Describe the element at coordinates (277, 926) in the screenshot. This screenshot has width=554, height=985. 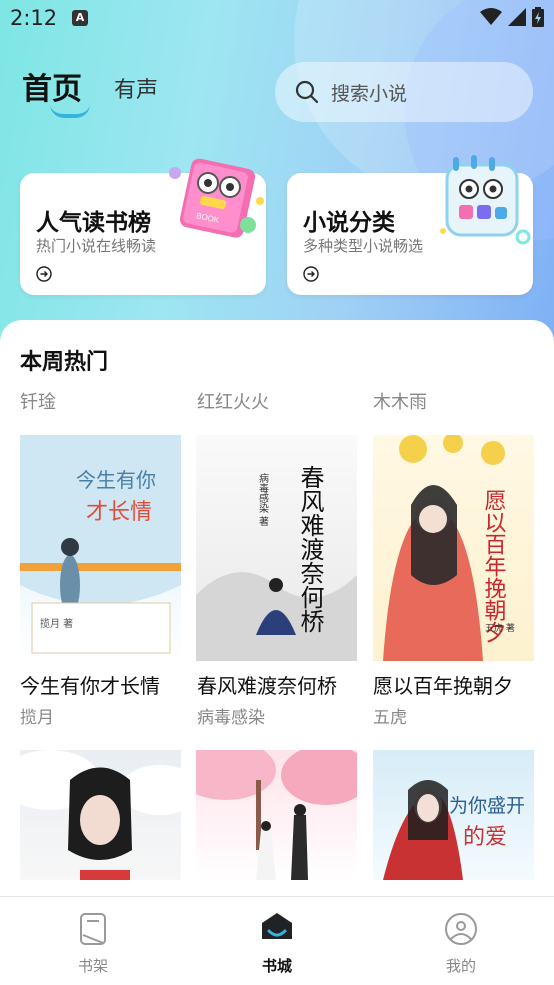
I see `bookstore-icon` at that location.